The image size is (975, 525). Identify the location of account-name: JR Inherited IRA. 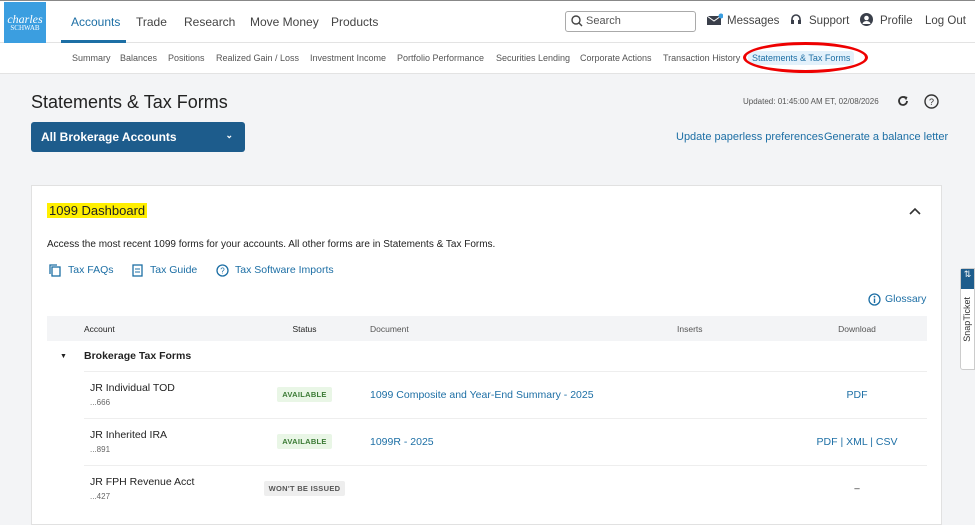
(129, 435).